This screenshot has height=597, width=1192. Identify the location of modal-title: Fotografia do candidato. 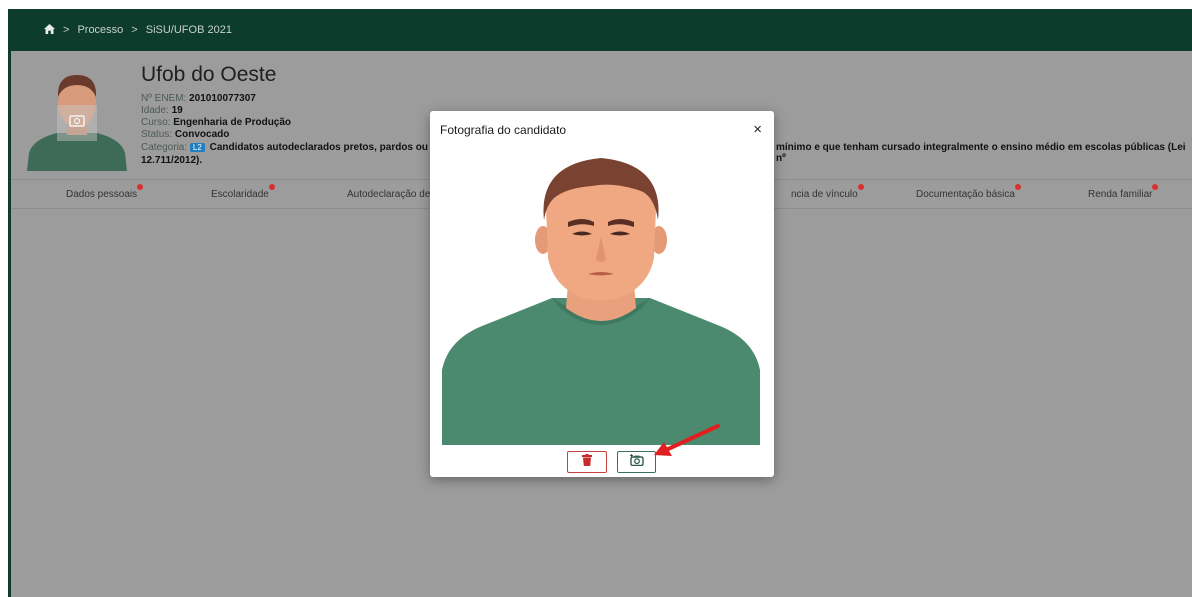
(503, 130).